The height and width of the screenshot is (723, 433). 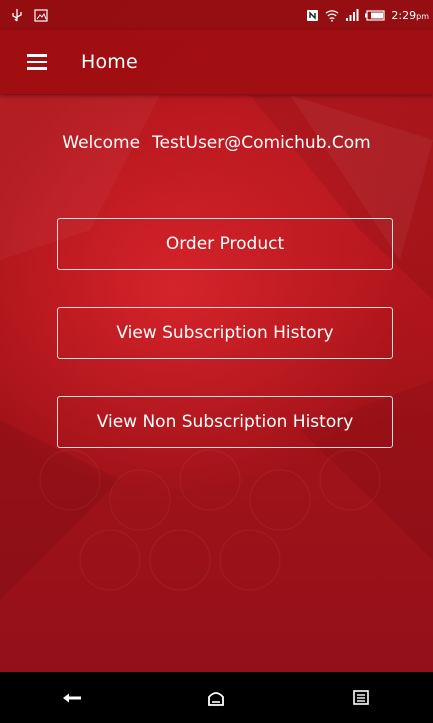 I want to click on battery-icon, so click(x=375, y=15).